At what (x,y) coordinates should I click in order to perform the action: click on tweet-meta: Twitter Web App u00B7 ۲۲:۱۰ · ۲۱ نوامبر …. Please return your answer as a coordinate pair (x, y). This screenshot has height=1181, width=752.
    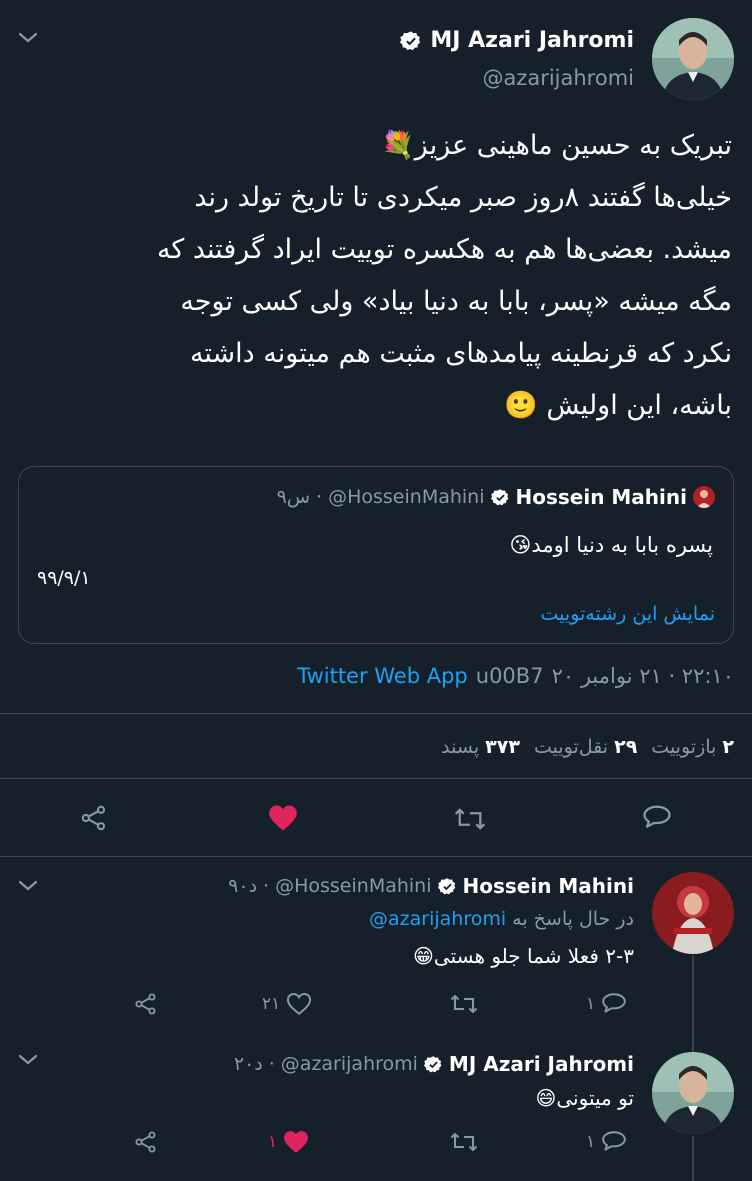
    Looking at the image, I should click on (515, 676).